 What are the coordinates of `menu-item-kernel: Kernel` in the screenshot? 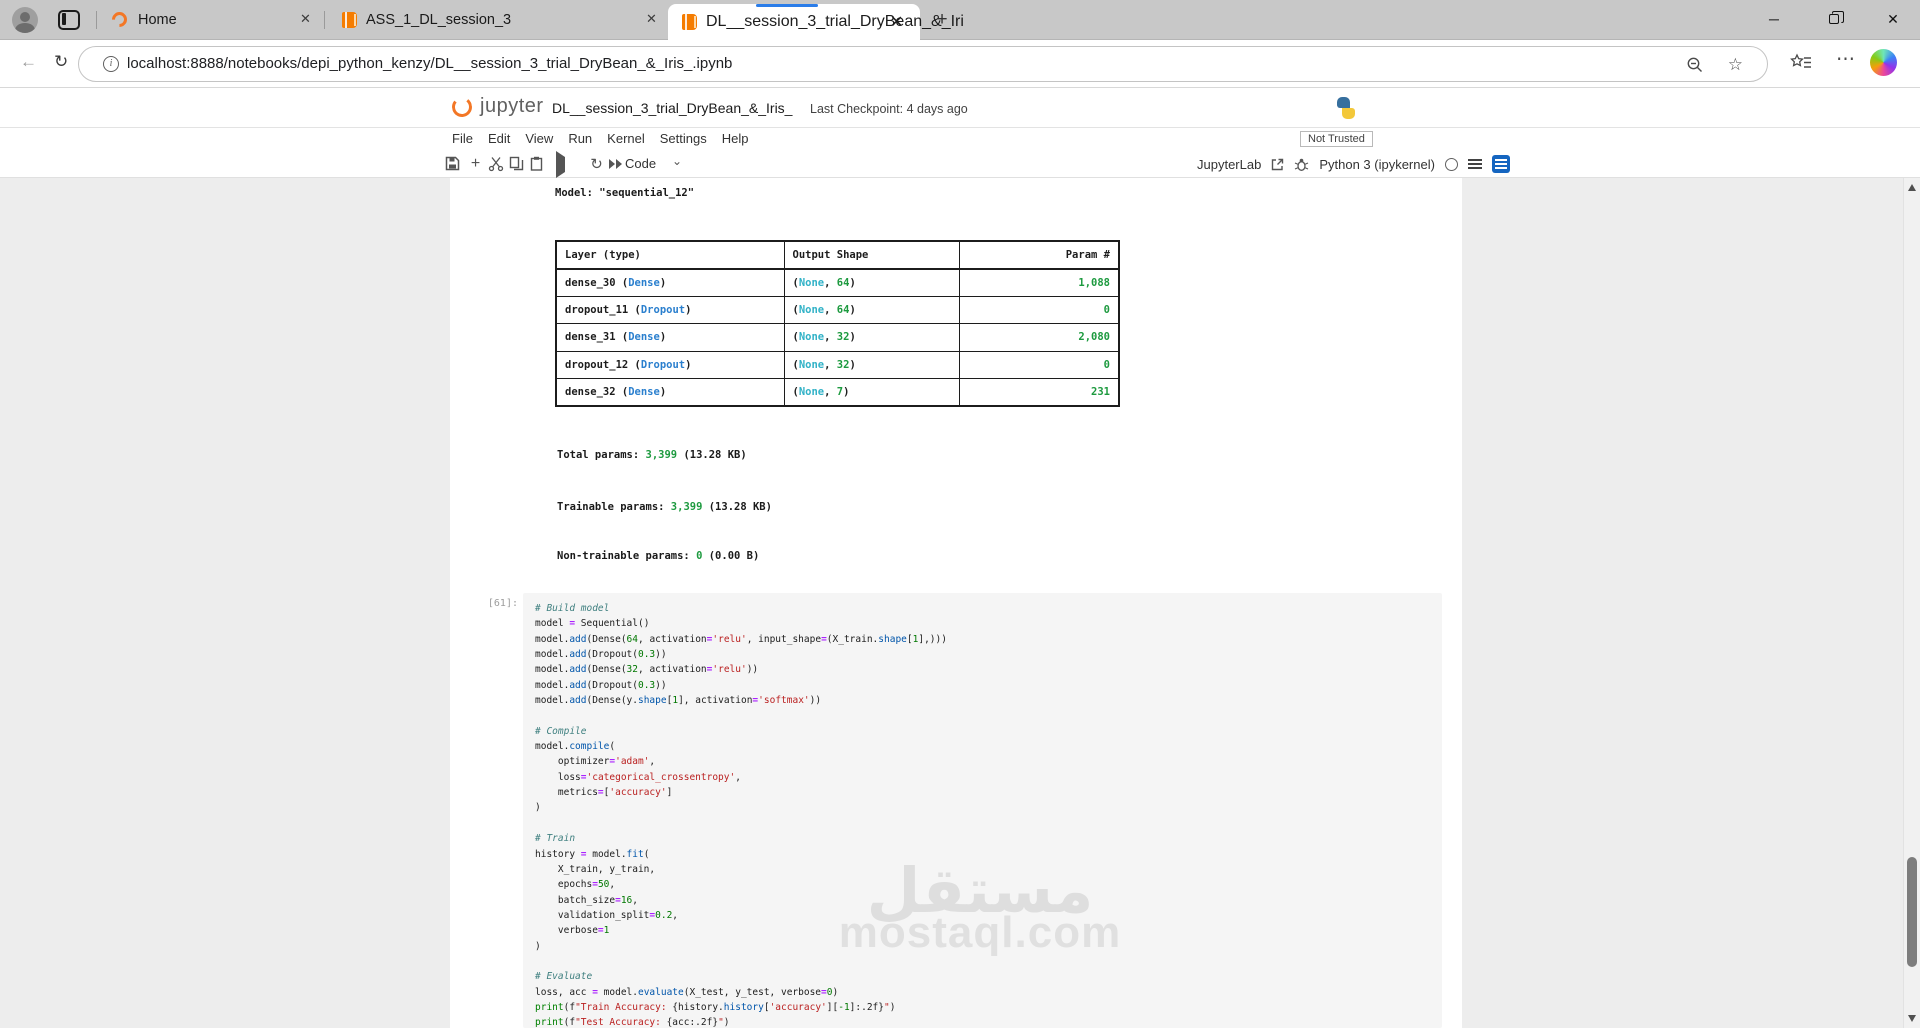 It's located at (626, 138).